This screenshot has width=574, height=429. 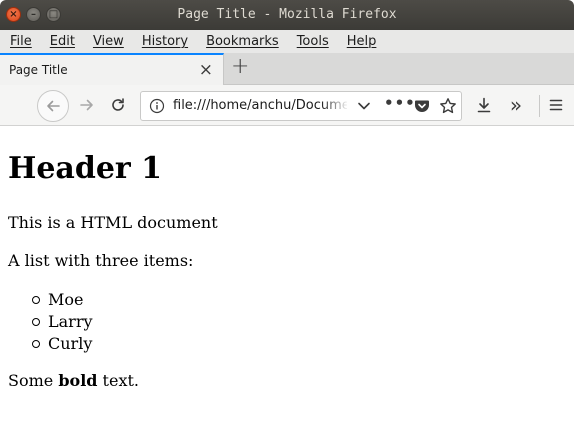 I want to click on downloads-button, so click(x=484, y=105).